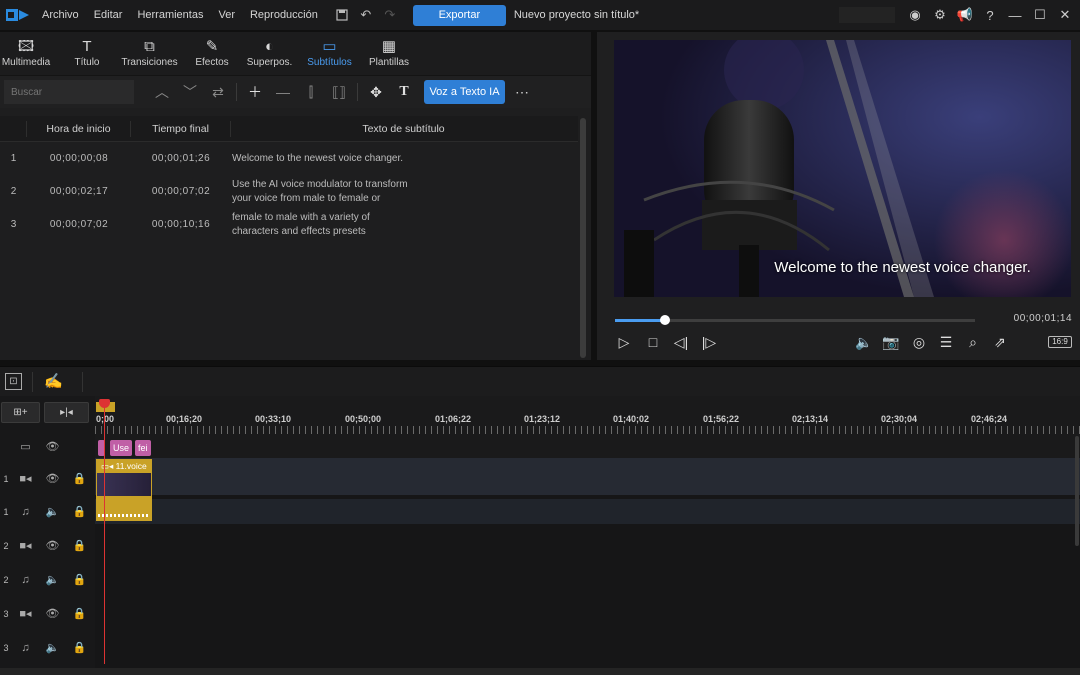  I want to click on seek-handle, so click(665, 320).